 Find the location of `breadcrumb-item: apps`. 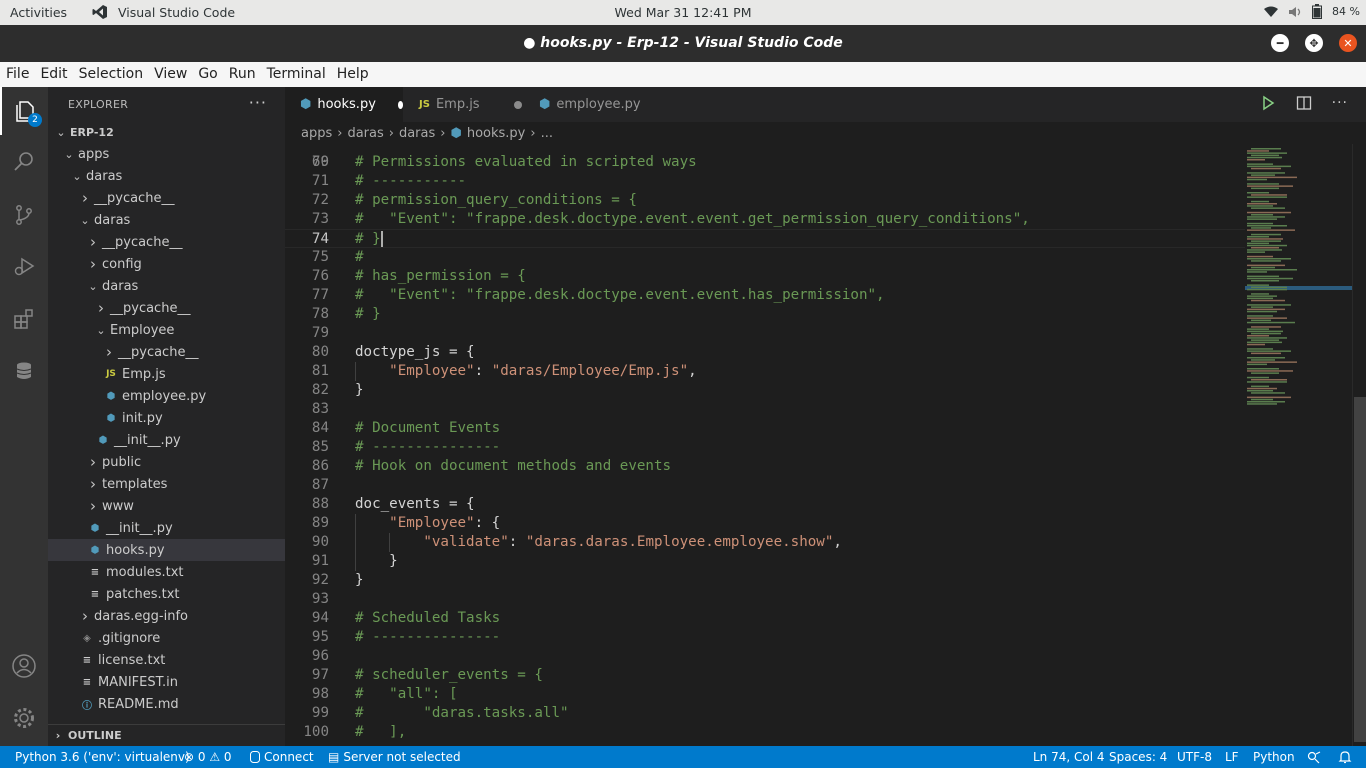

breadcrumb-item: apps is located at coordinates (316, 133).